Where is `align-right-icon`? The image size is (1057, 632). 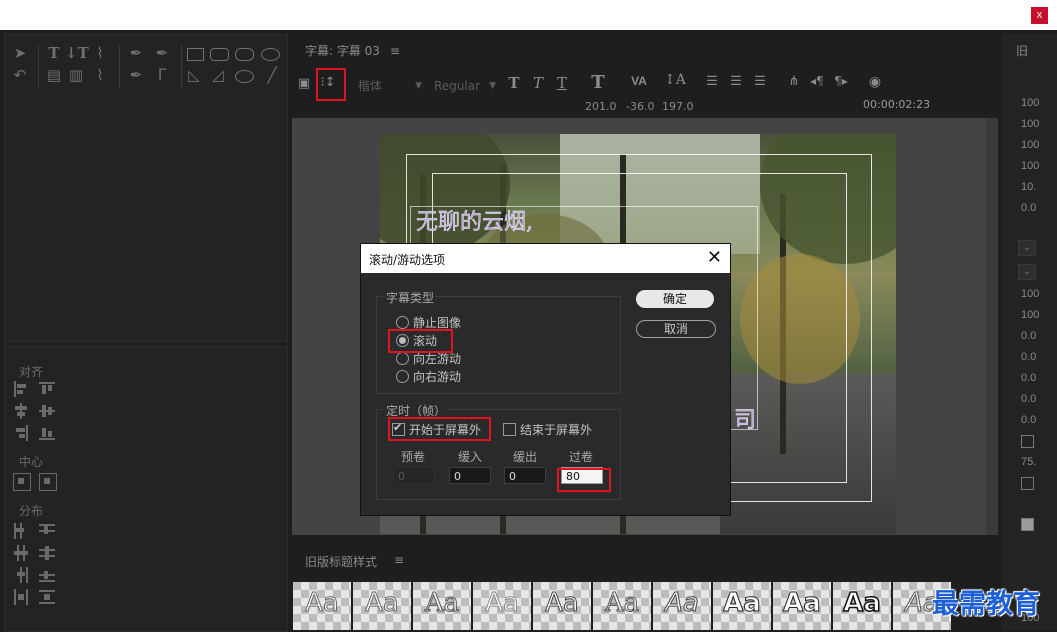 align-right-icon is located at coordinates (21, 433).